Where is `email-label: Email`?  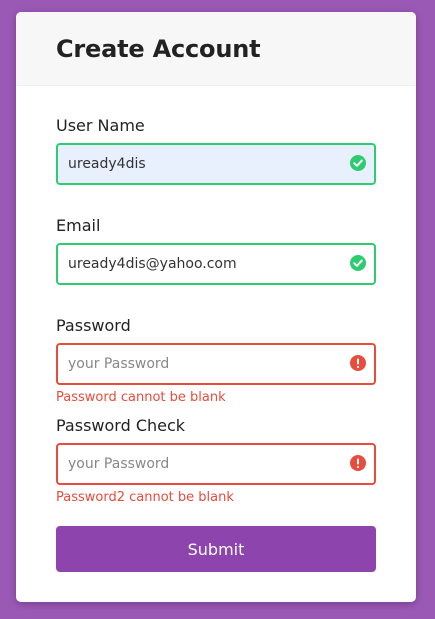 email-label: Email is located at coordinates (78, 225).